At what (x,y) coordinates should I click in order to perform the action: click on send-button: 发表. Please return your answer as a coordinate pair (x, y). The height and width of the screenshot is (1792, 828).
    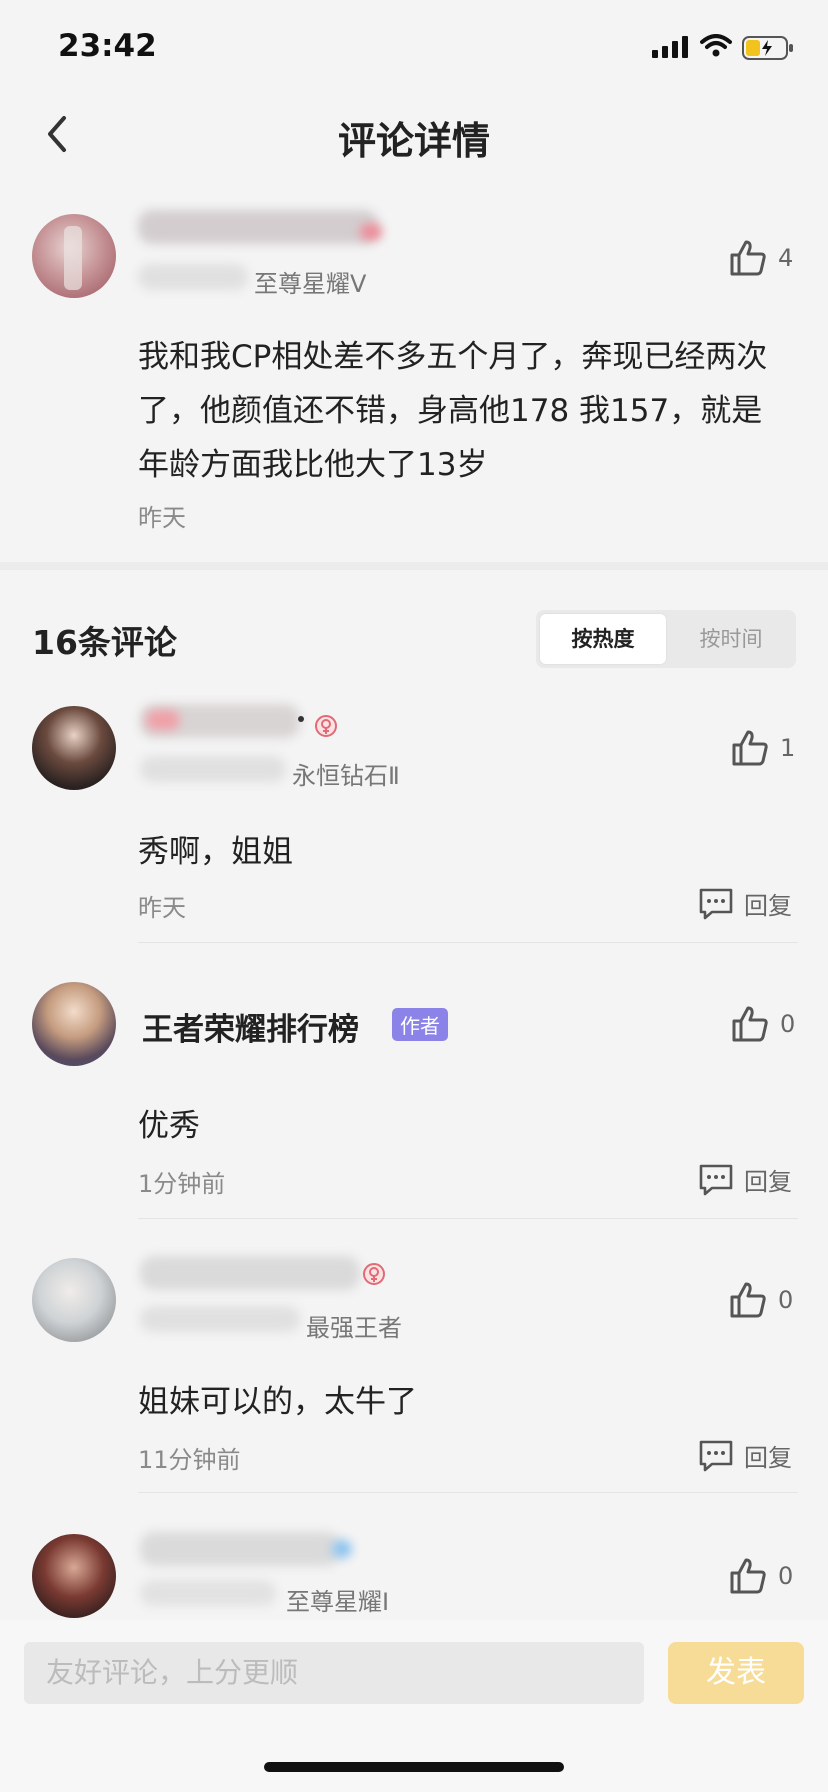
    Looking at the image, I should click on (736, 1673).